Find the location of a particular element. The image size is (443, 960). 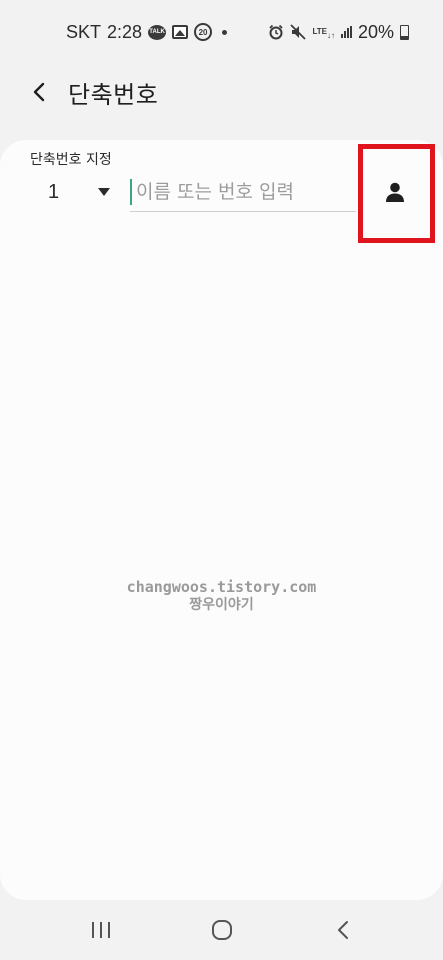

home-button is located at coordinates (222, 930).